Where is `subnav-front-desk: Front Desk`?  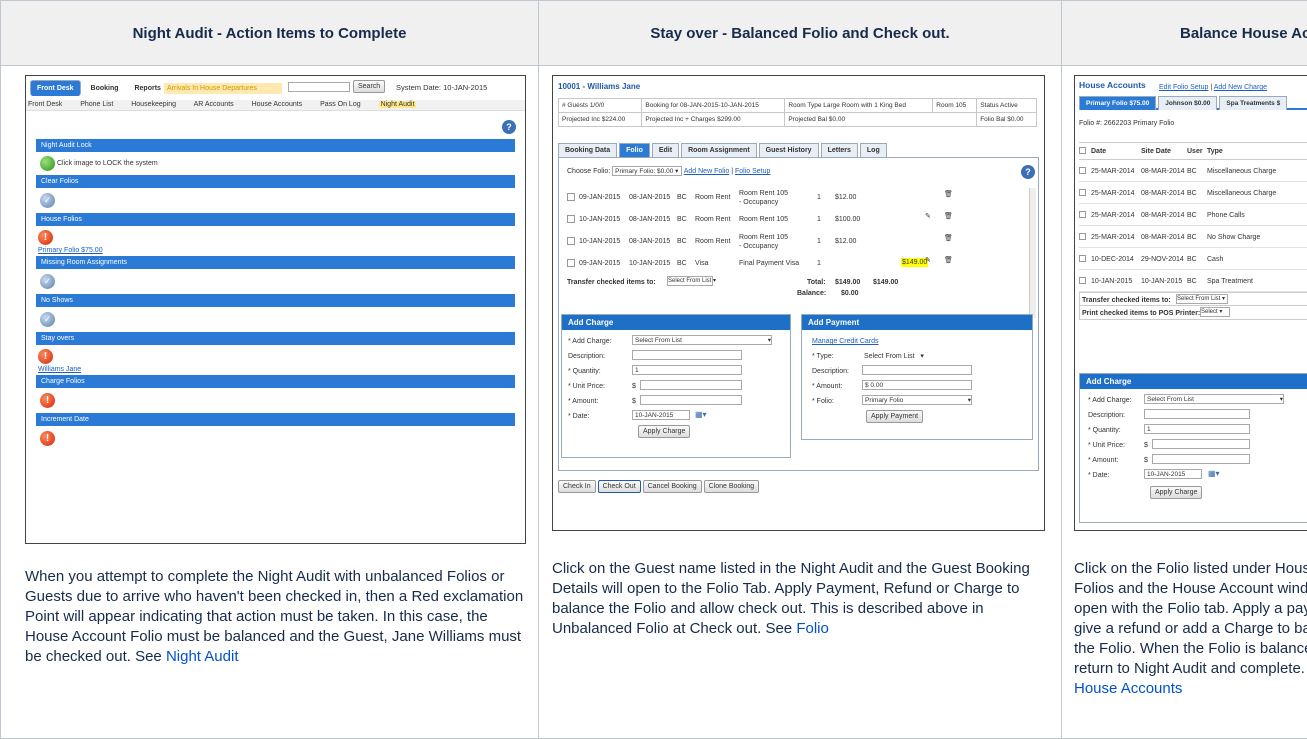
subnav-front-desk: Front Desk is located at coordinates (45, 104).